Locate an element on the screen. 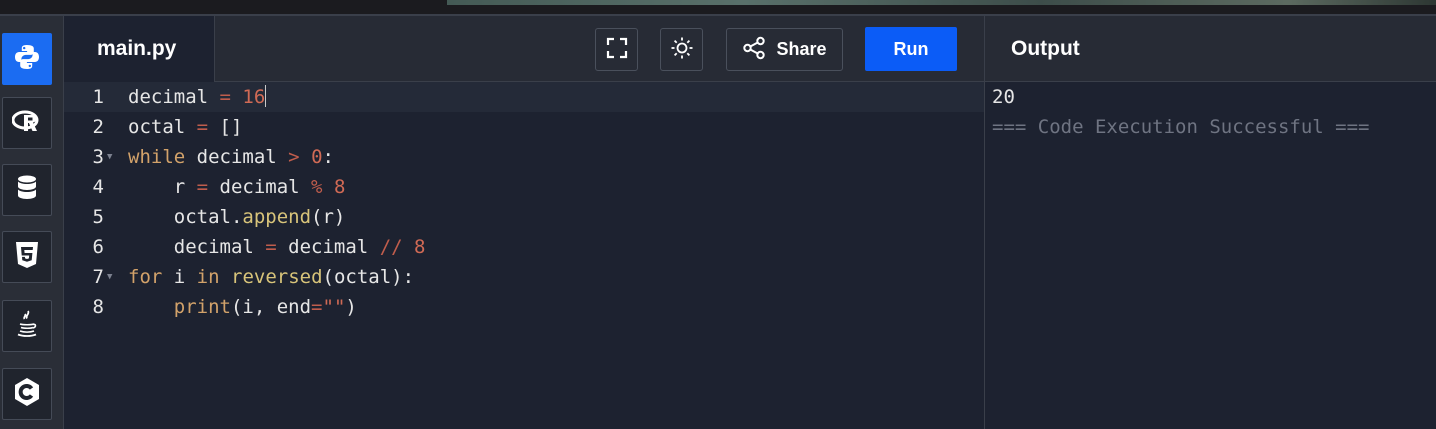 The image size is (1436, 429). share-icon is located at coordinates (754, 50).